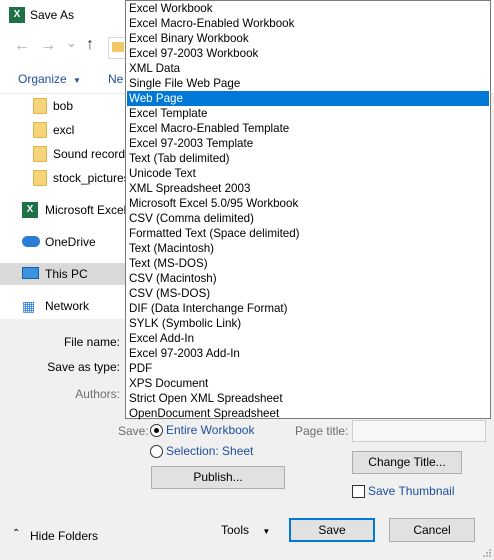 The image size is (494, 560). I want to click on save-button: Save, so click(332, 530).